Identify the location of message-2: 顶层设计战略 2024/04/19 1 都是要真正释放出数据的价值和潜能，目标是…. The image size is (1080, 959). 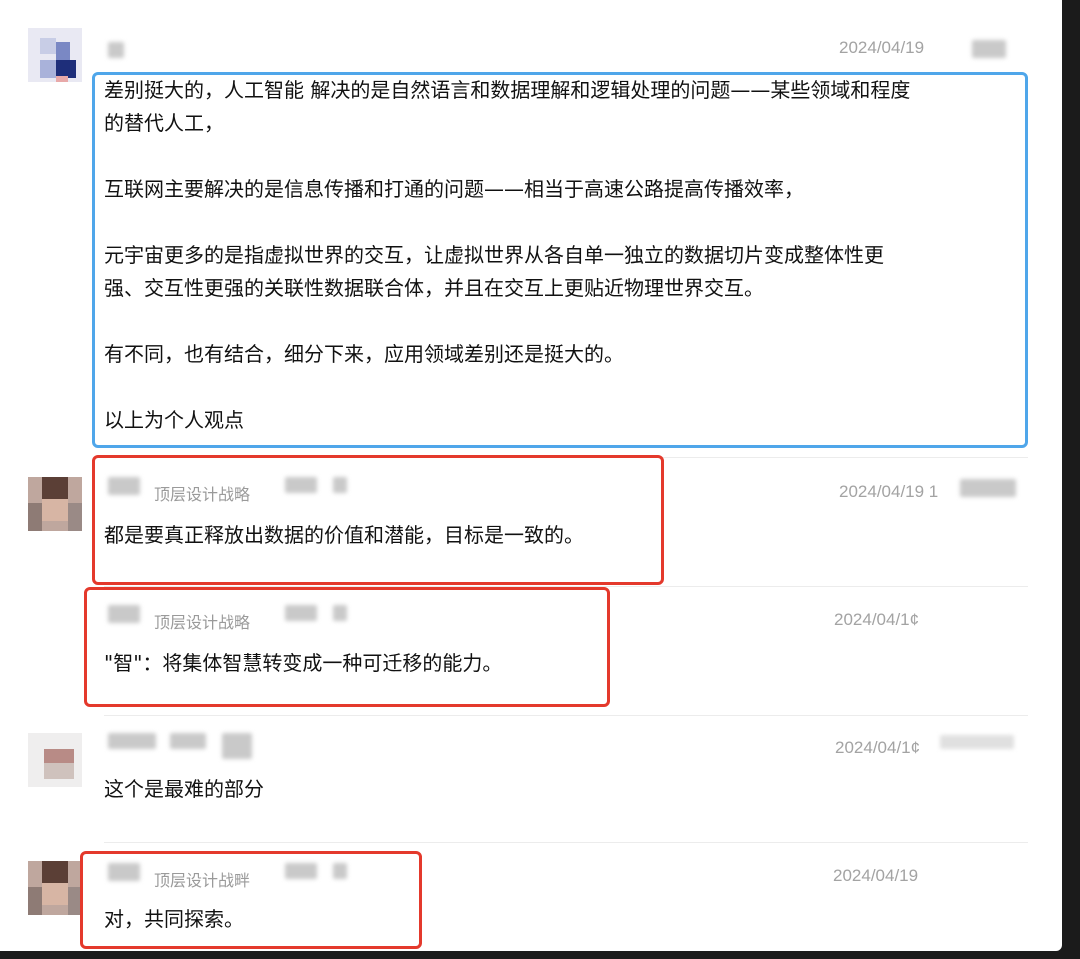
(531, 520).